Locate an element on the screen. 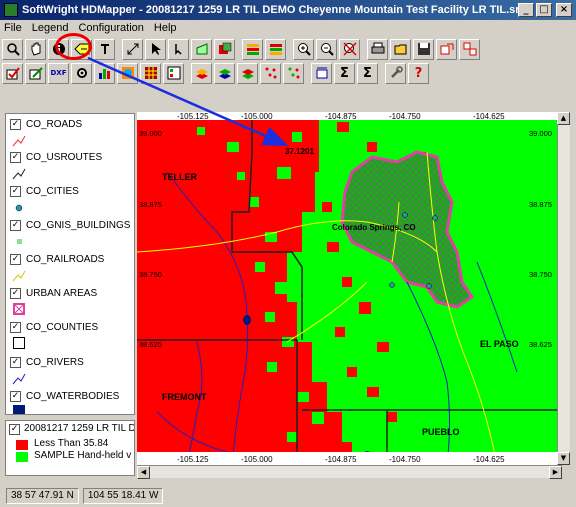  horizontal-scrollbar: ◀ ▶ is located at coordinates (349, 472).